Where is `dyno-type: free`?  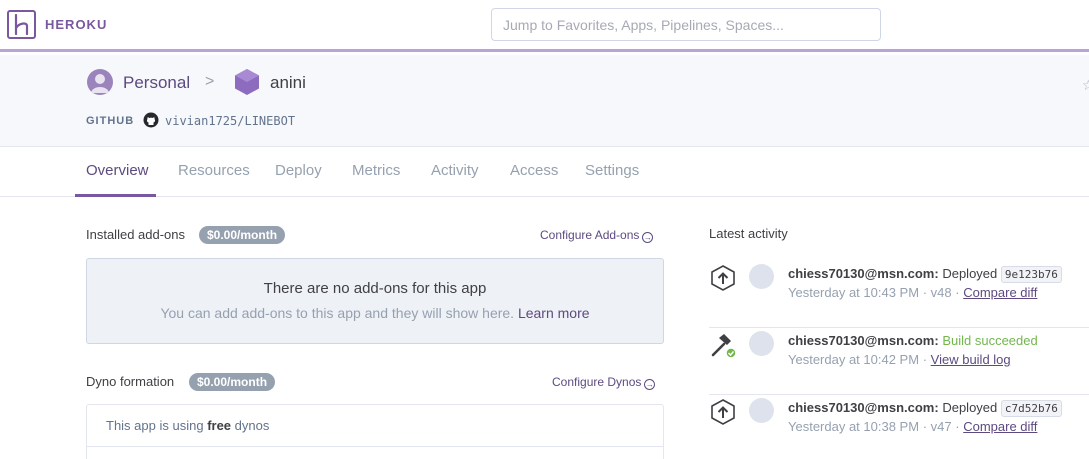
dyno-type: free is located at coordinates (219, 425).